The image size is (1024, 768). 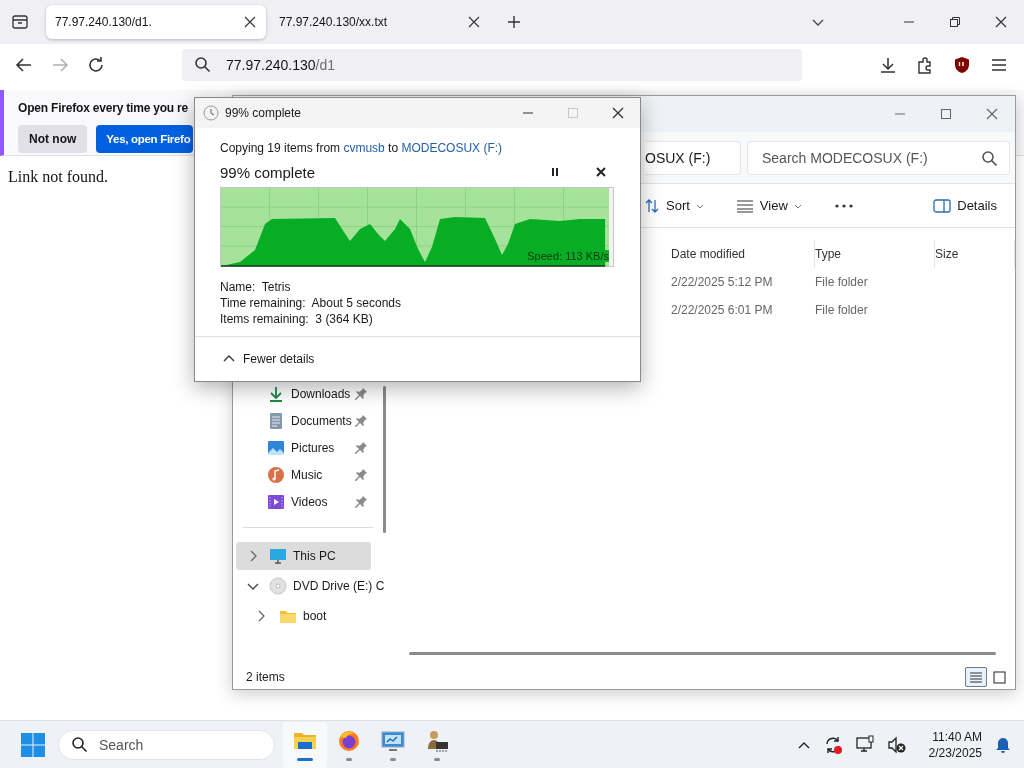 I want to click on nav-item: Music, so click(x=305, y=475).